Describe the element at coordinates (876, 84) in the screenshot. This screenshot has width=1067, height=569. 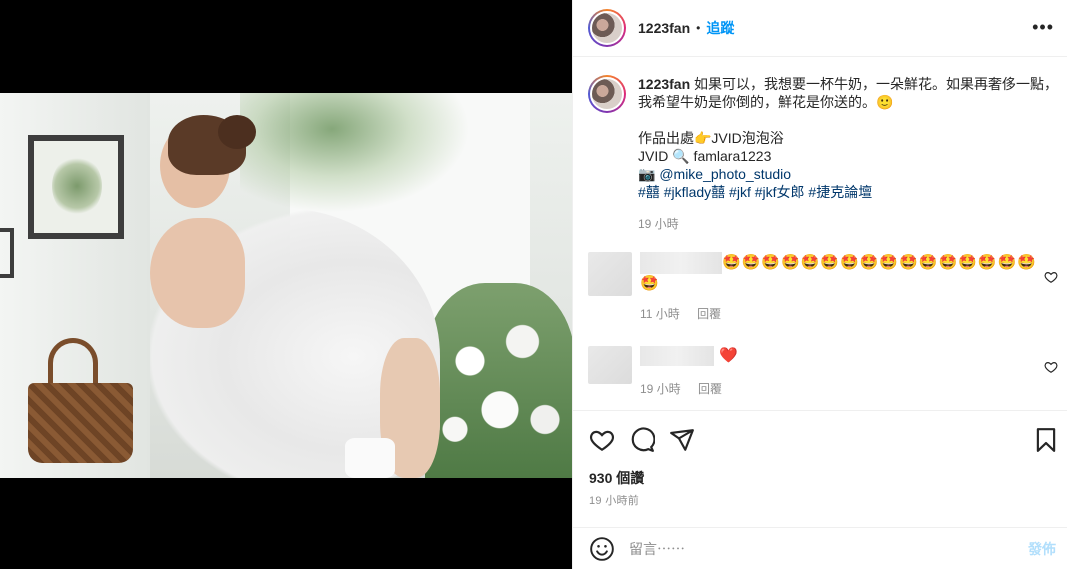
I see `caption-text-line1: 如果可以，我想要一杯牛奶，一朵鮮花。如果再奢侈一點，` at that location.